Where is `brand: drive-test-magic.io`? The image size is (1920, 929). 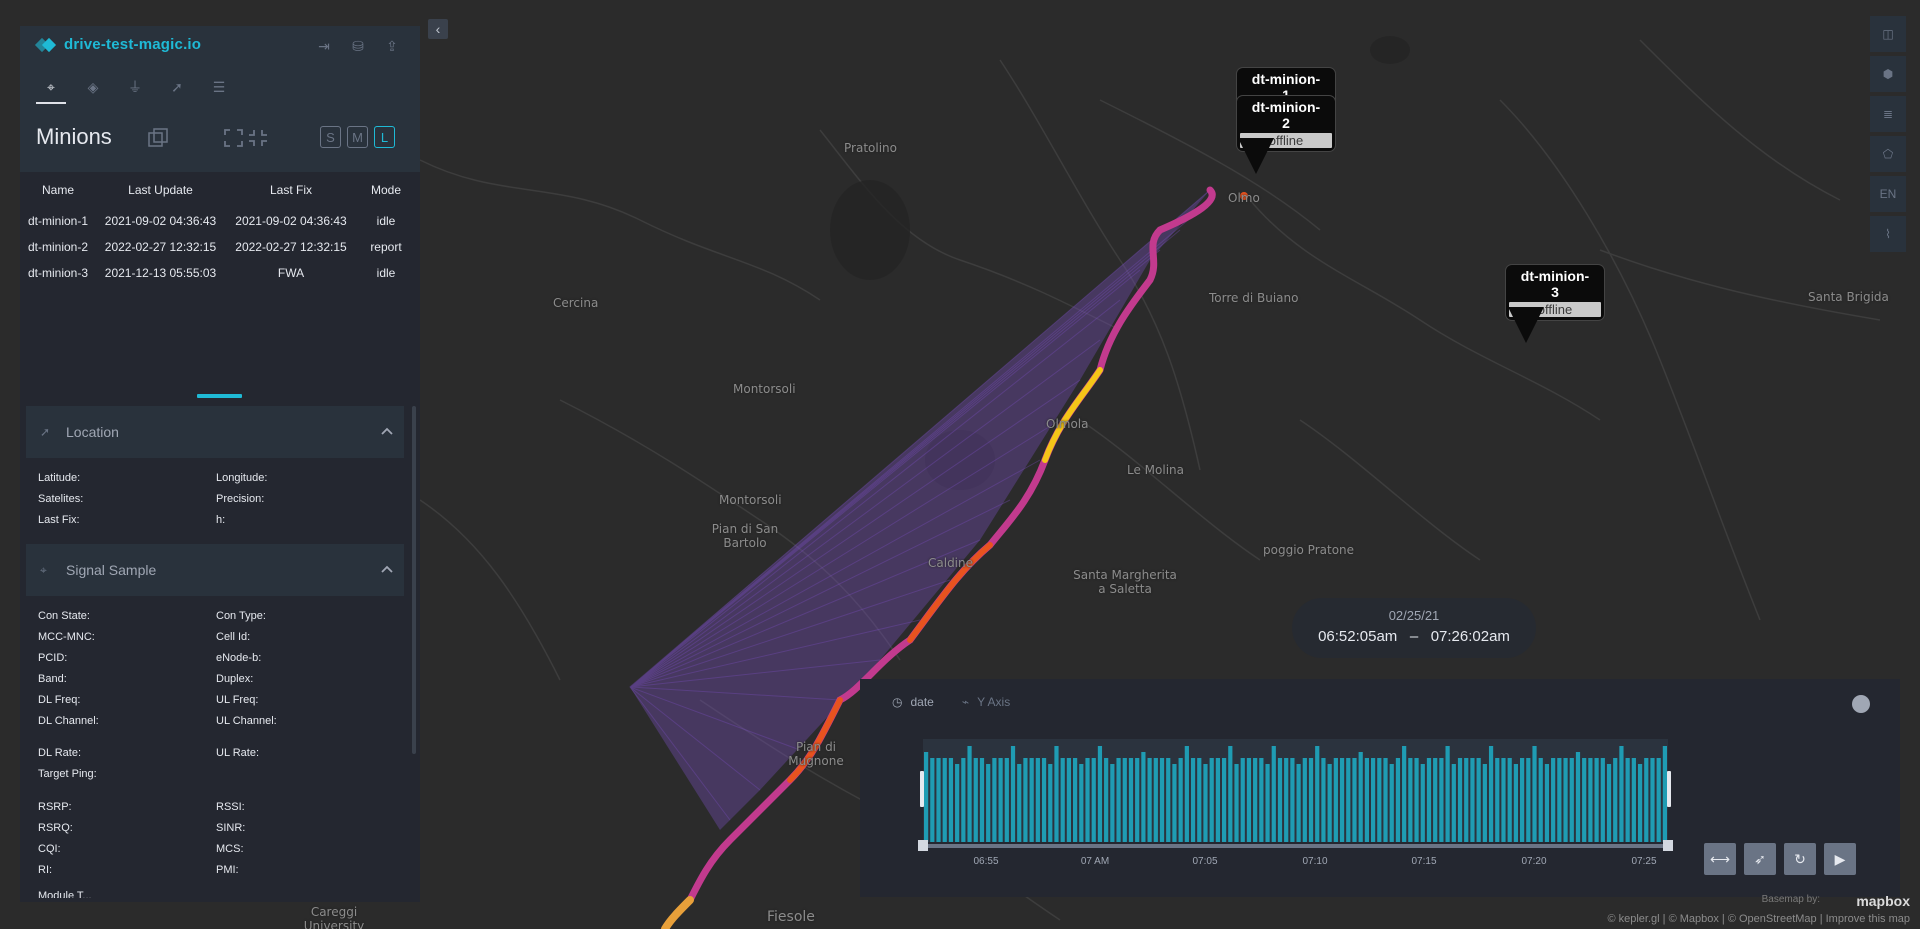 brand: drive-test-magic.io is located at coordinates (118, 44).